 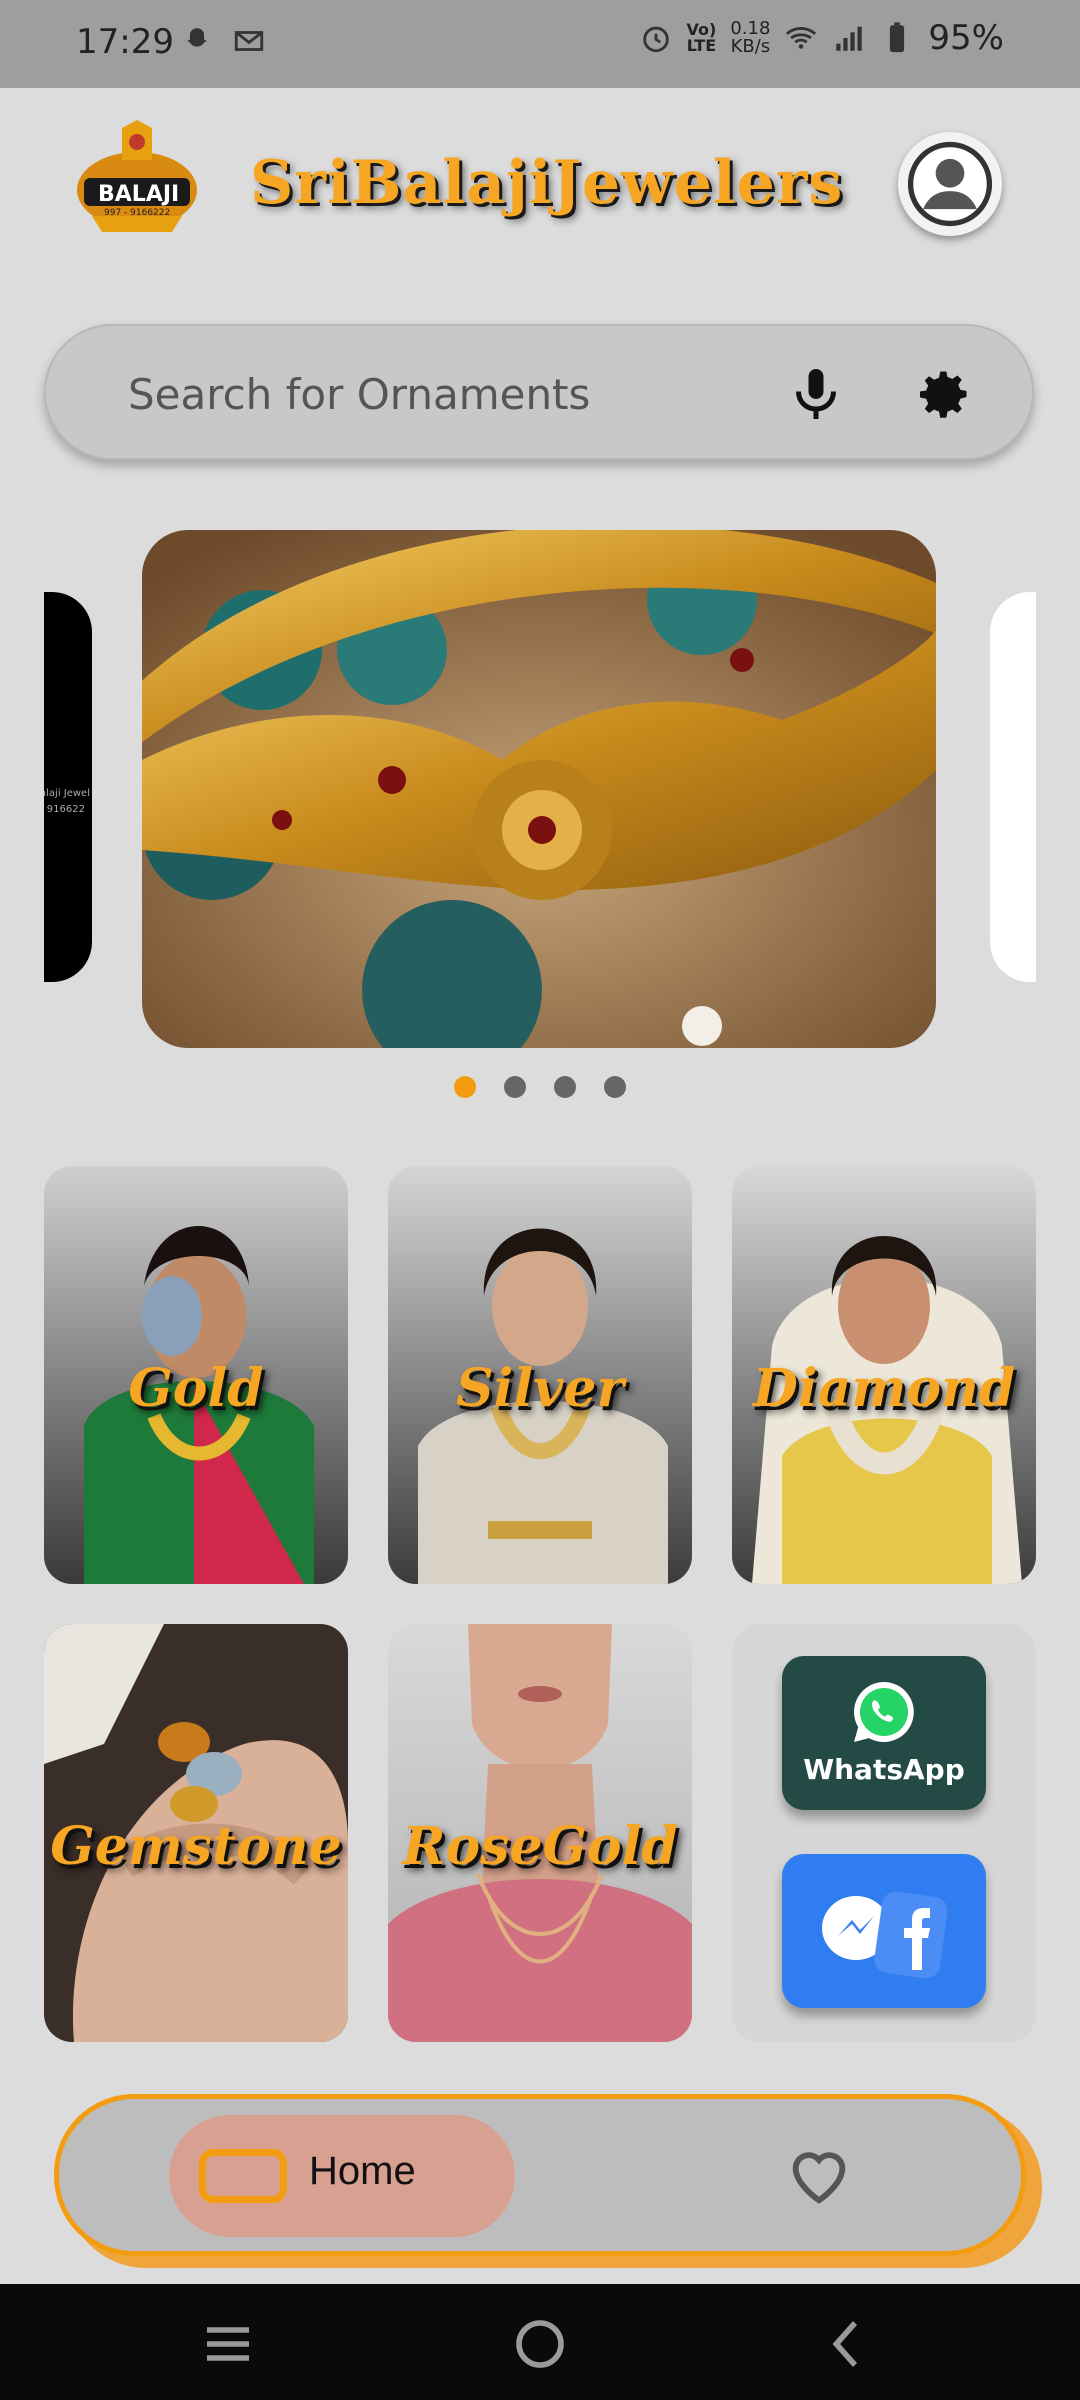 What do you see at coordinates (362, 2171) in the screenshot?
I see `nav-home-label: Home` at bounding box center [362, 2171].